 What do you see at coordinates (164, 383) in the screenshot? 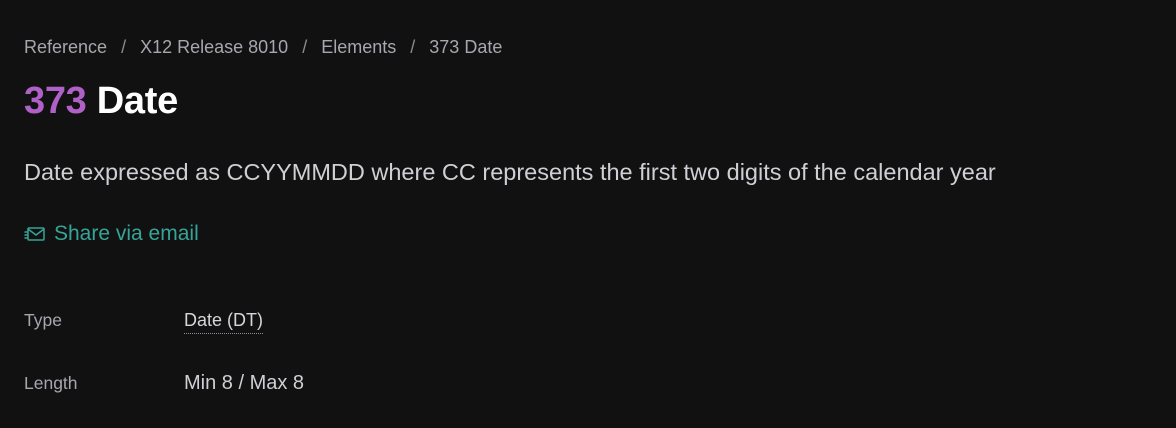
I see `meta-row-length: Length Min 8 / Max 8` at bounding box center [164, 383].